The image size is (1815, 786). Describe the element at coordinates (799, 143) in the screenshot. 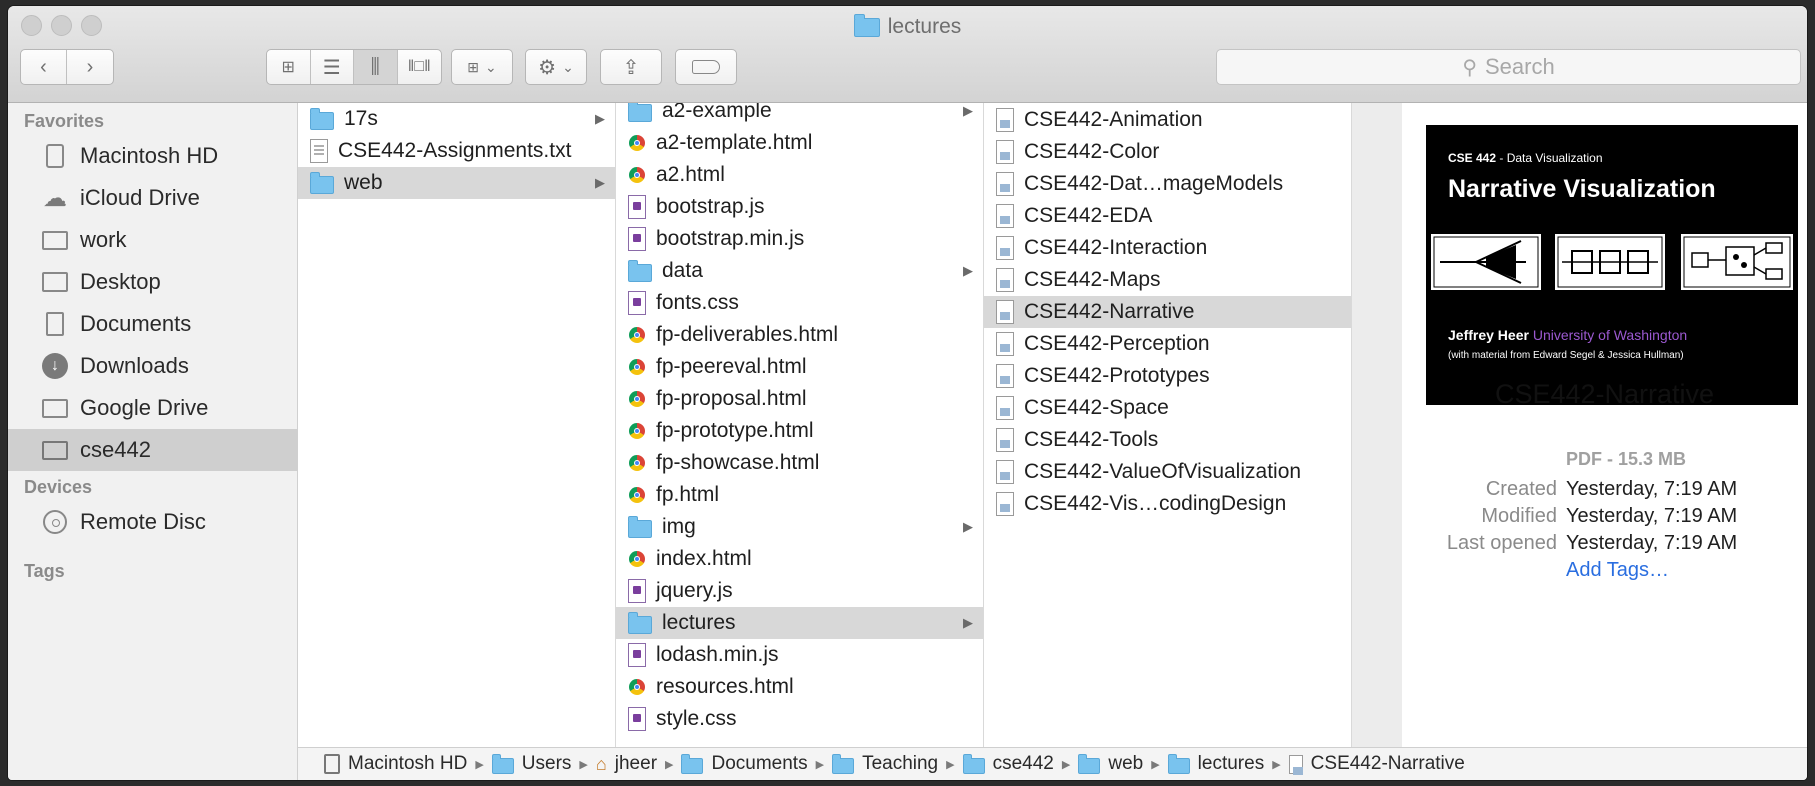

I see `list-item: a2-template.html` at that location.